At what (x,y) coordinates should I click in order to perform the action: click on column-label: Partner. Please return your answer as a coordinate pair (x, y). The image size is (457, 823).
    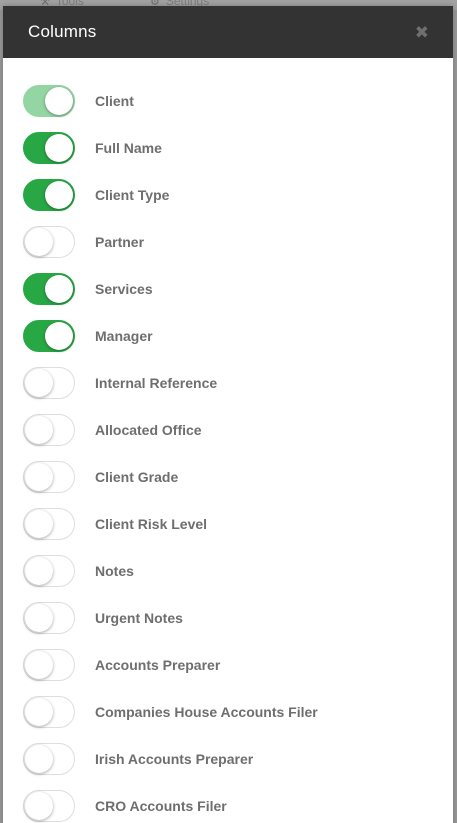
    Looking at the image, I should click on (120, 241).